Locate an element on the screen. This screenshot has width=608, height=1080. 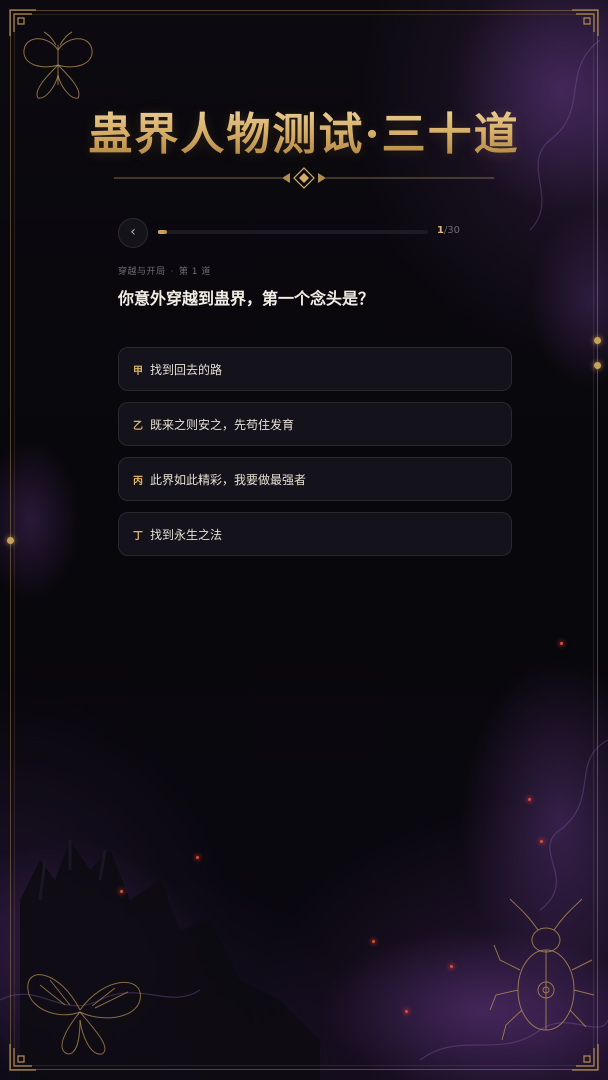
counter-total: /30 is located at coordinates (451, 230).